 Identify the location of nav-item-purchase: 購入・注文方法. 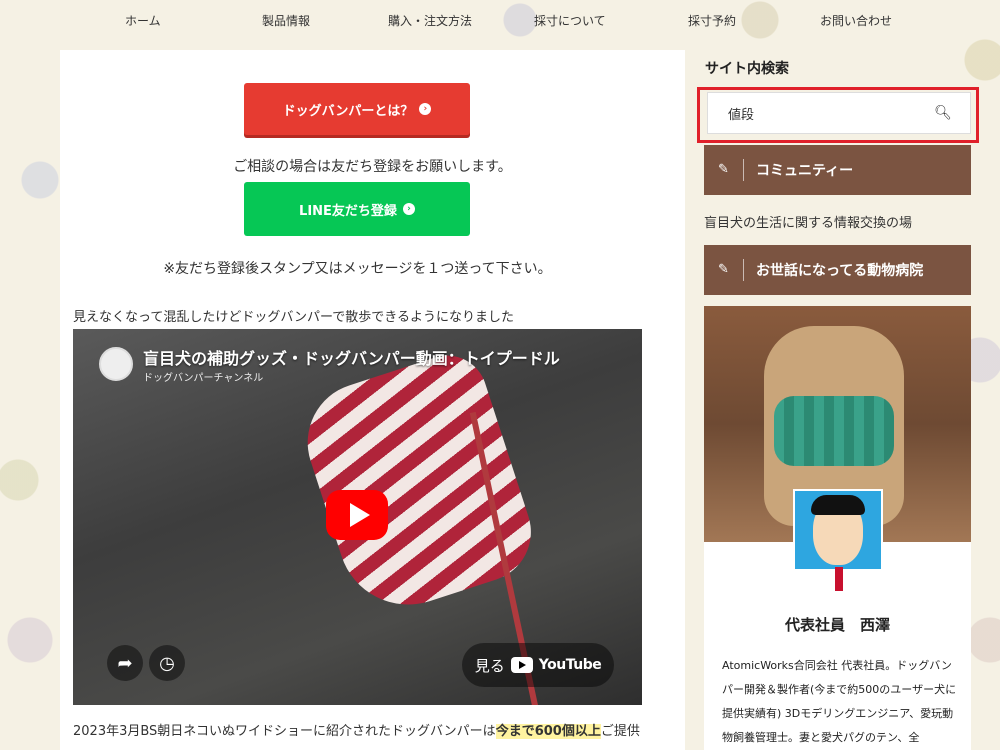
(430, 20).